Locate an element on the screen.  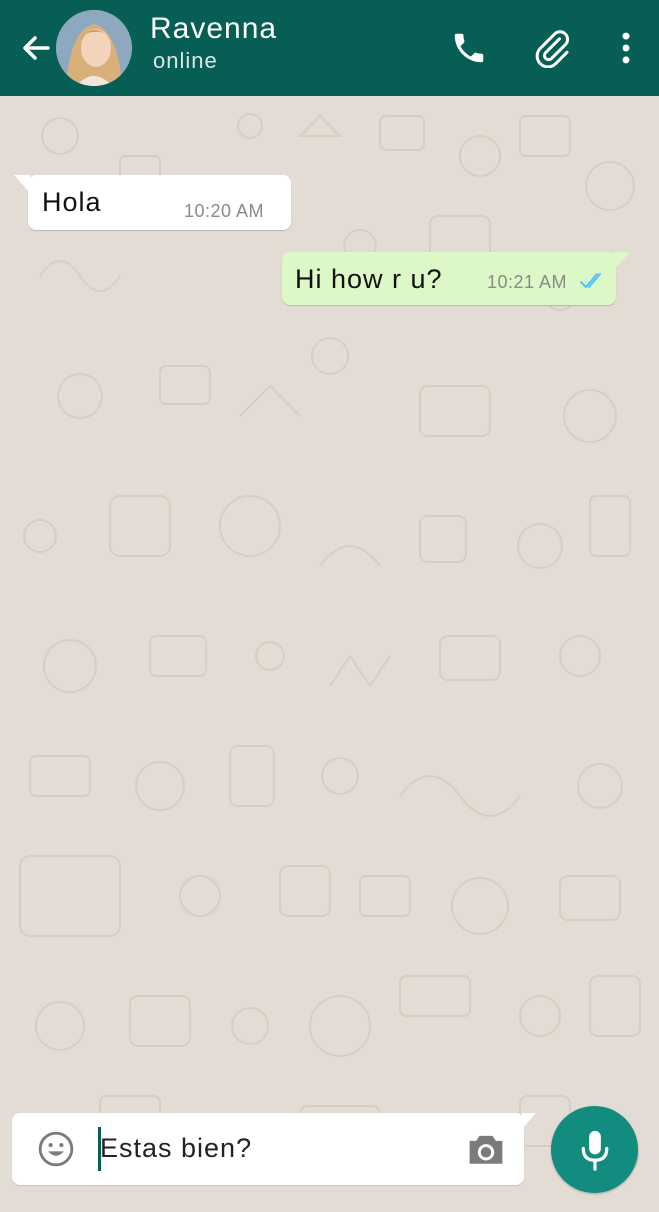
back-button is located at coordinates (36, 48).